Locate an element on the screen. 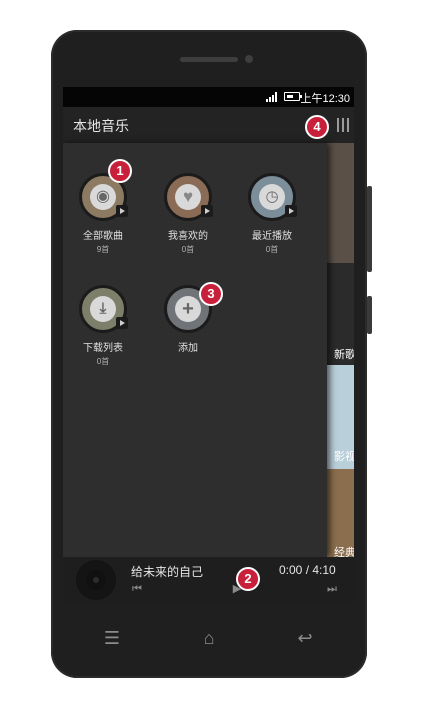 This screenshot has height=713, width=422. status-bar: 上午12:30 is located at coordinates (208, 97).